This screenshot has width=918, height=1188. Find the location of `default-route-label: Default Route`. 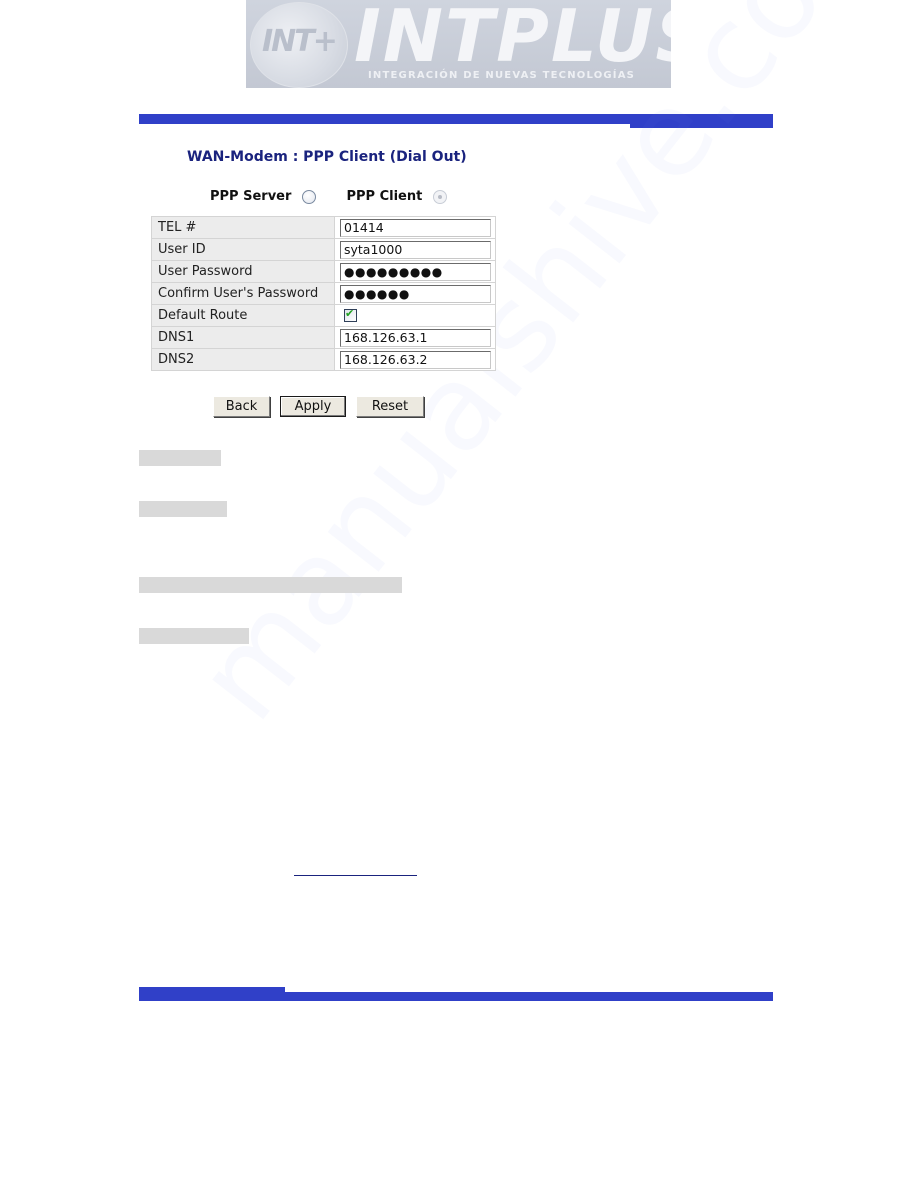

default-route-label: Default Route is located at coordinates (243, 315).